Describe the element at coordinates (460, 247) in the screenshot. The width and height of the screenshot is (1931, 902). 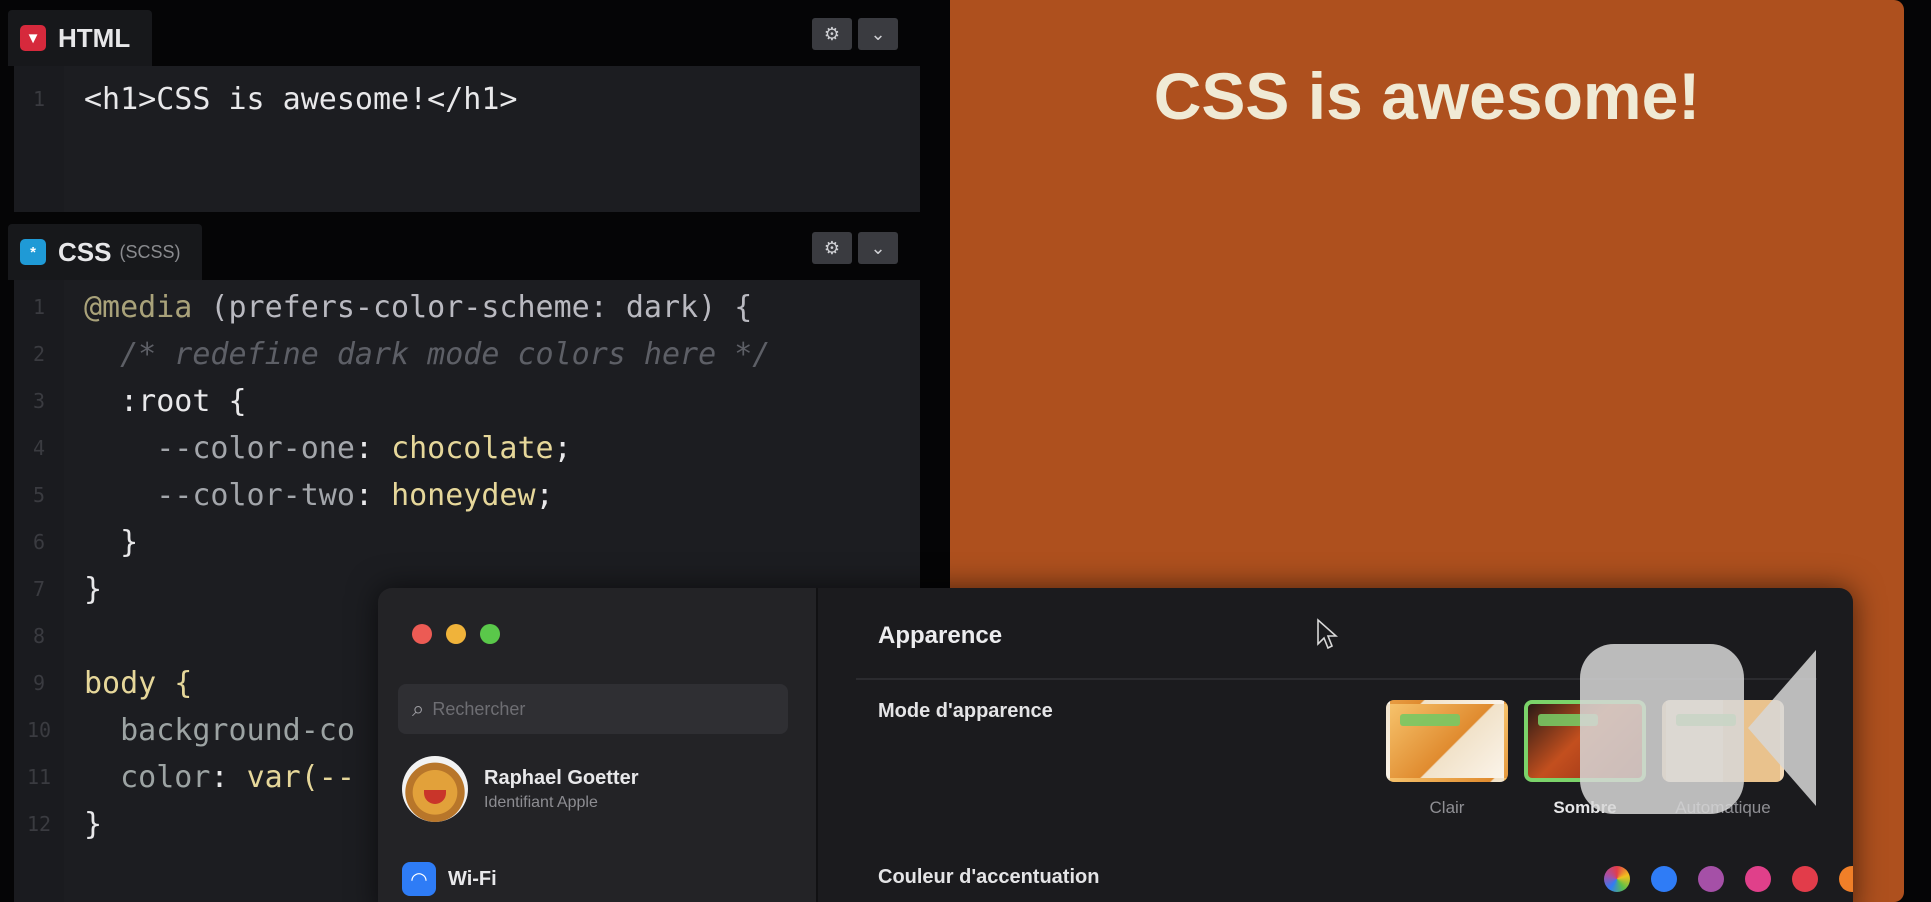
I see `css-panel-header: * CSS (SCSS) ⚙ ⌄` at that location.